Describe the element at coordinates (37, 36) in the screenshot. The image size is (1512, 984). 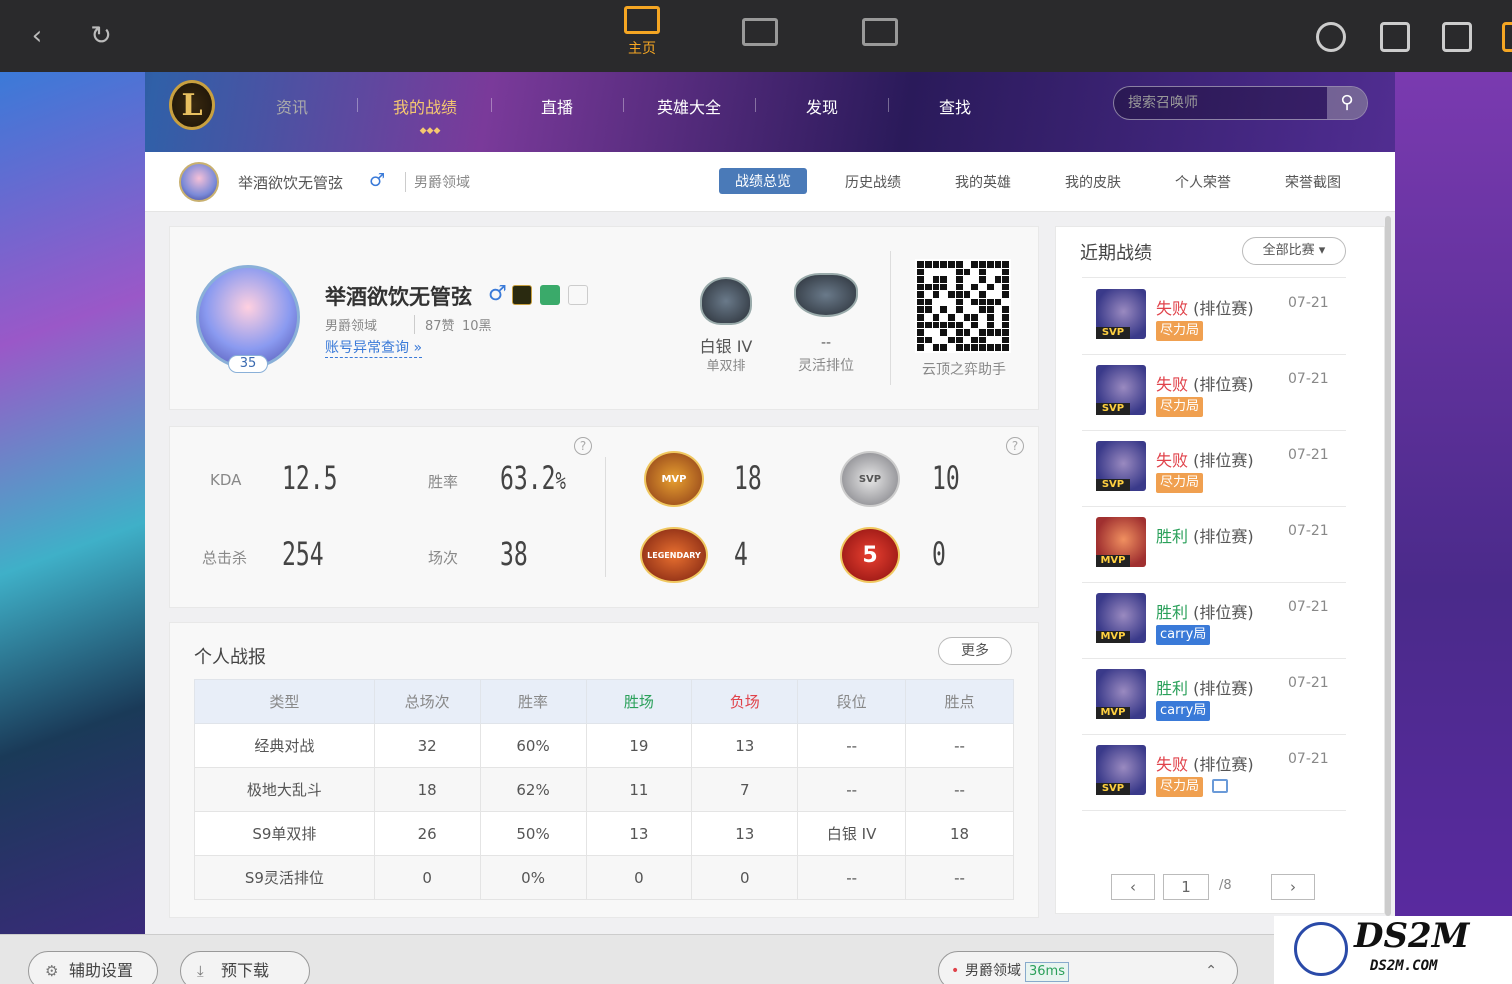
I see `back-icon: ‹` at that location.